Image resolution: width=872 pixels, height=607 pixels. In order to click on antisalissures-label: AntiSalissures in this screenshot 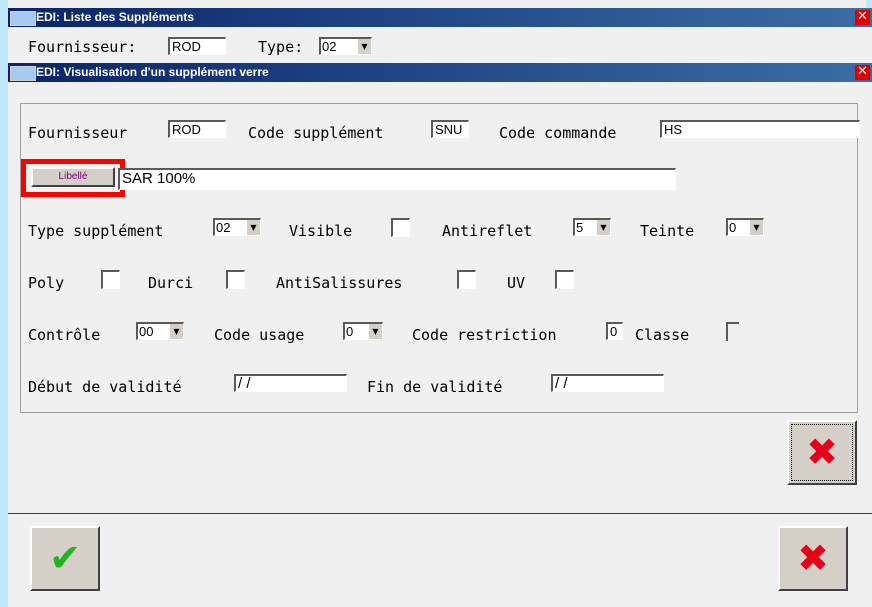, I will do `click(339, 283)`.